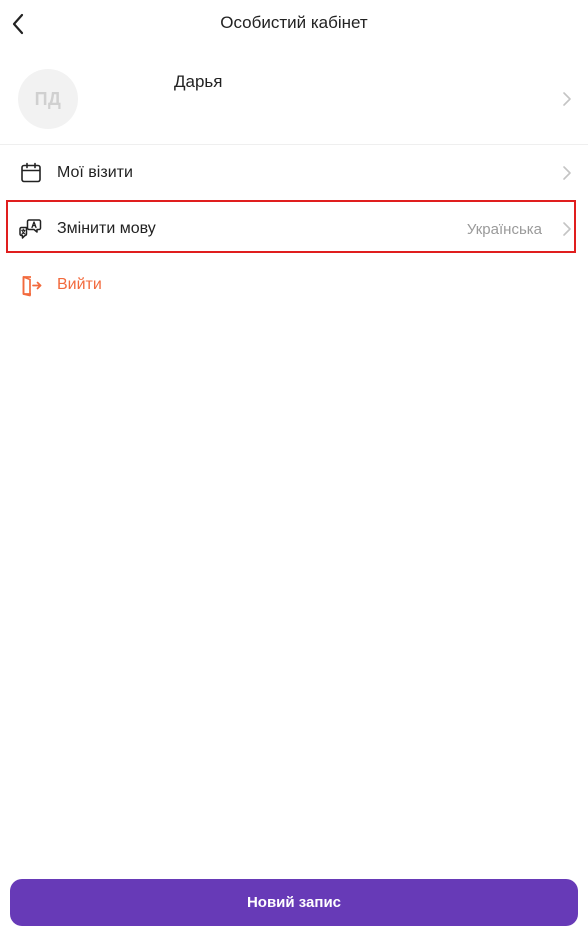 The image size is (588, 935). I want to click on page-title: Особистий кабінет, so click(294, 22).